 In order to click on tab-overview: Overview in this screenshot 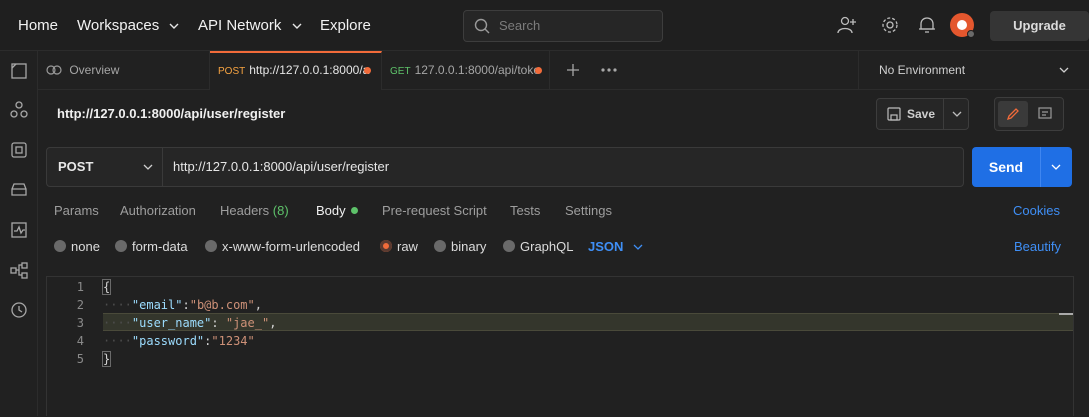, I will do `click(124, 70)`.